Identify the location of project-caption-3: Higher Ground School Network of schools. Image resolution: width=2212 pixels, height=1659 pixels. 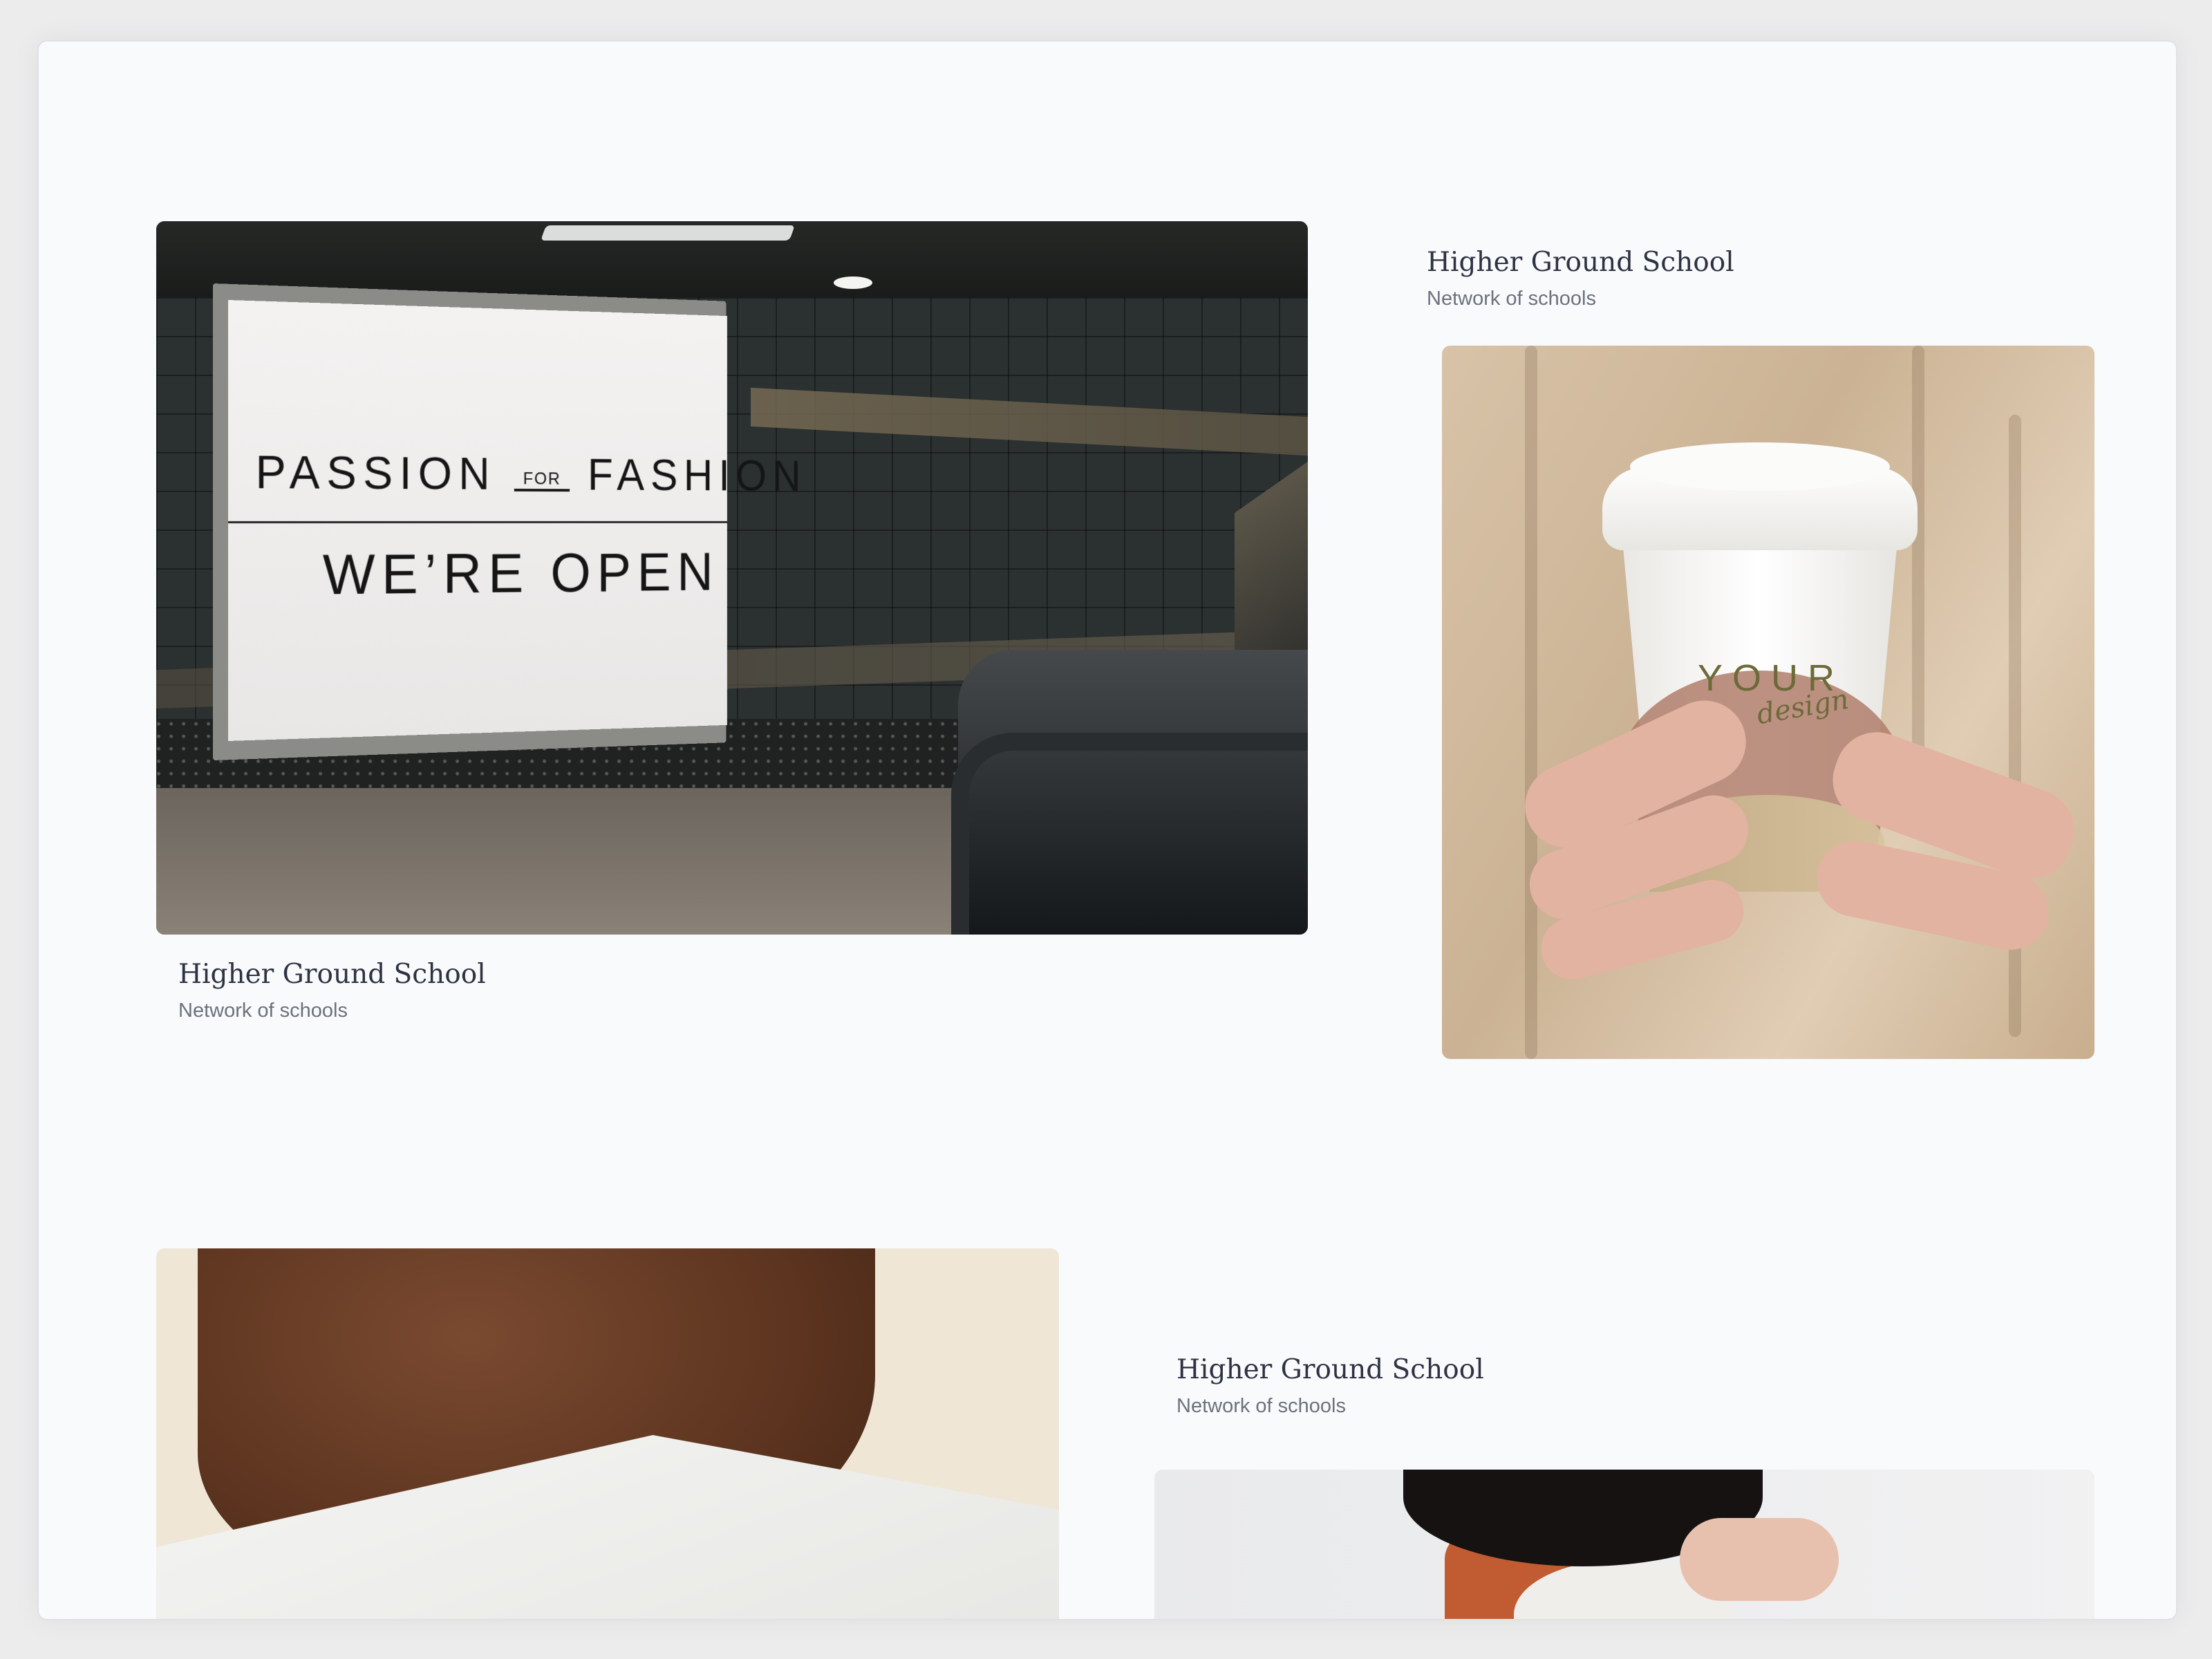
(1330, 1385).